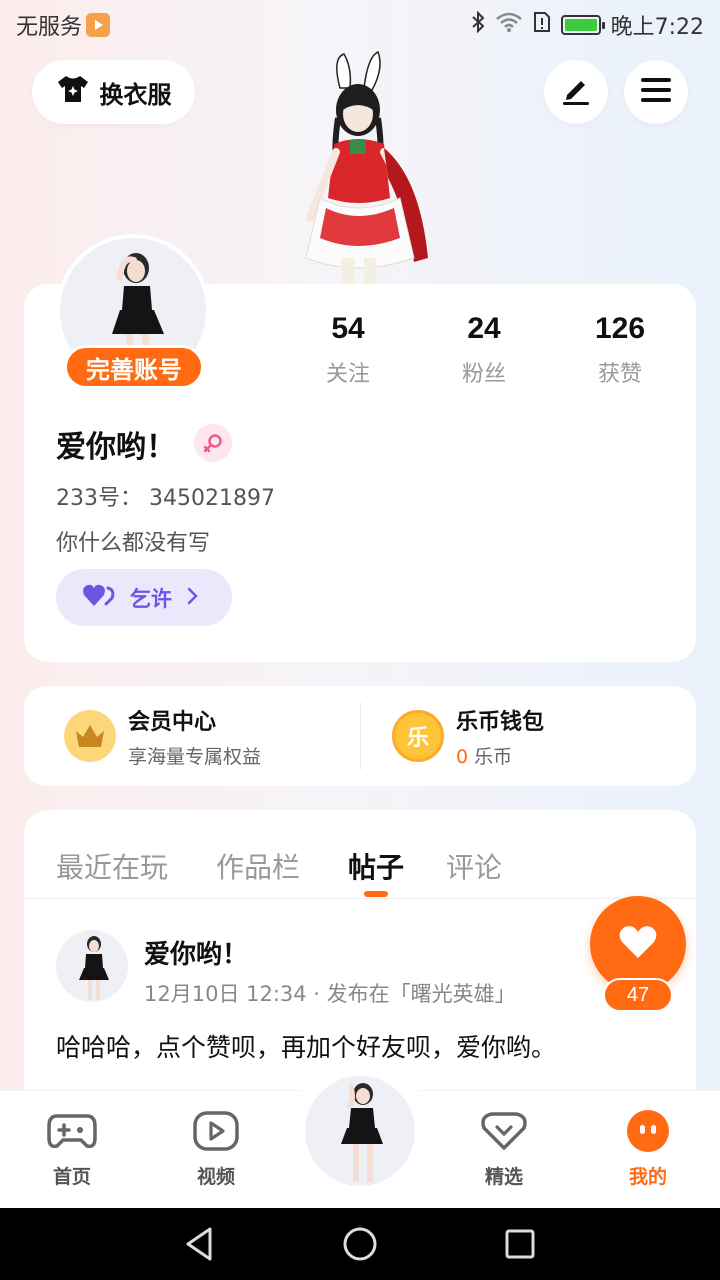  I want to click on stat-following-value: 54, so click(348, 328).